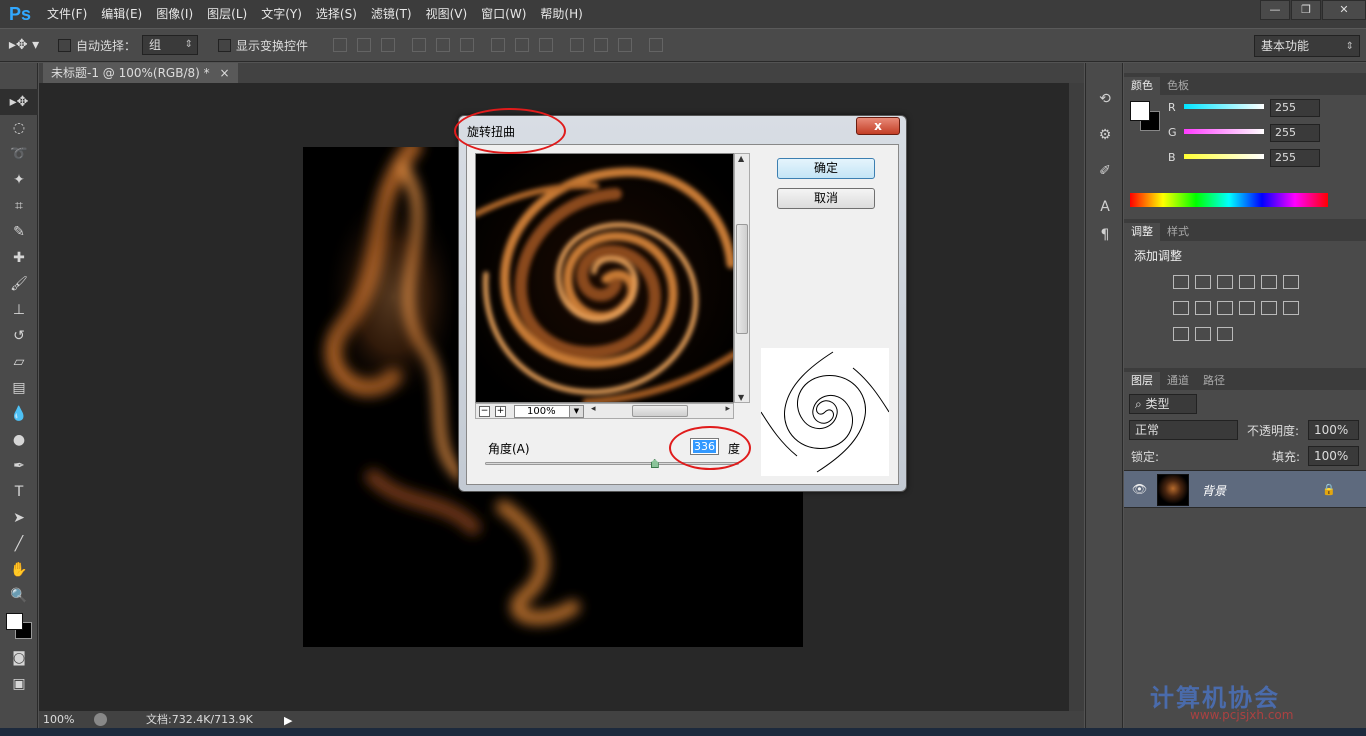 The width and height of the screenshot is (1366, 736). Describe the element at coordinates (19, 102) in the screenshot. I see `move-tool-icon: ▸✥` at that location.